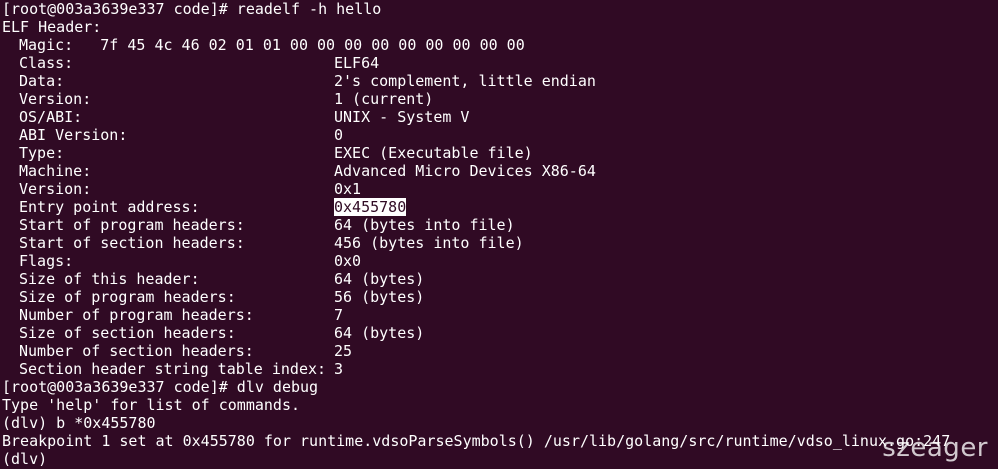 This screenshot has width=998, height=469. Describe the element at coordinates (127, 333) in the screenshot. I see `elf-field-label: Size of section headers:` at that location.